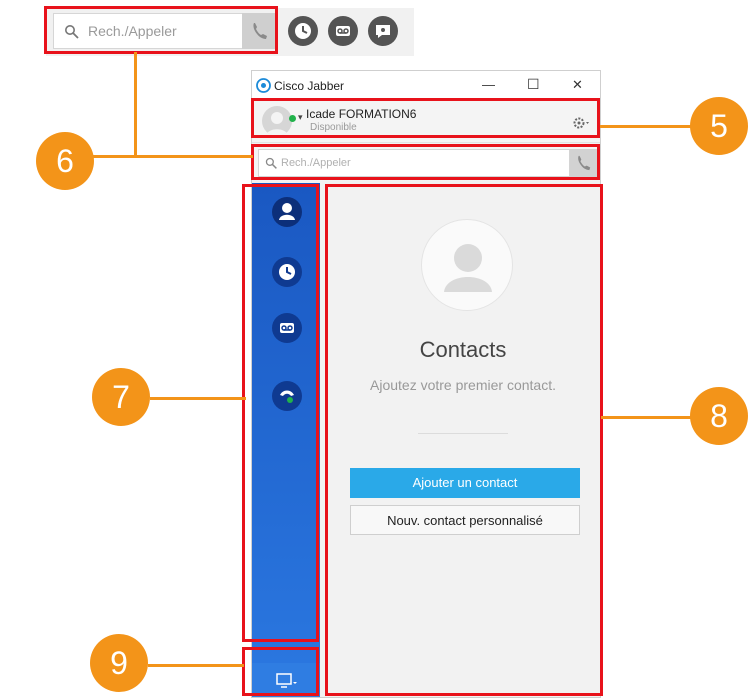 The height and width of the screenshot is (698, 754). Describe the element at coordinates (309, 86) in the screenshot. I see `window-title: Cisco Jabber` at that location.